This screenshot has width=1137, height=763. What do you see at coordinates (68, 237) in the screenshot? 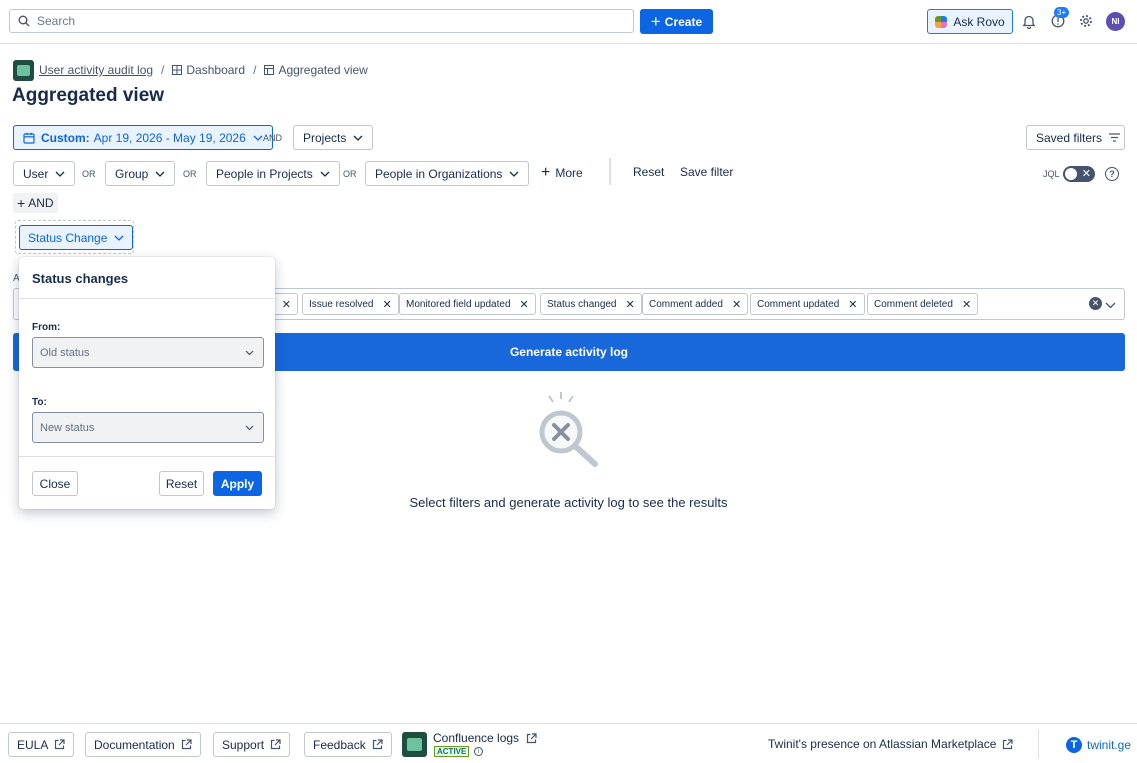
I see `status-change-label: Status Change` at bounding box center [68, 237].